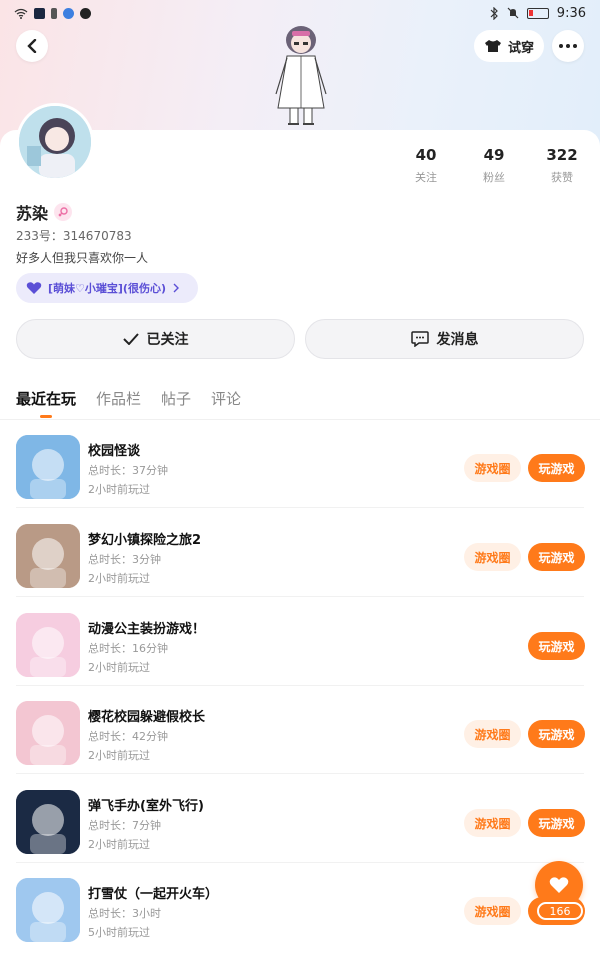  I want to click on game-row: 樱花校园躲避假校长 总时长：42分钟 2小时前玩过 游戏圈 玩游戏, so click(300, 730).